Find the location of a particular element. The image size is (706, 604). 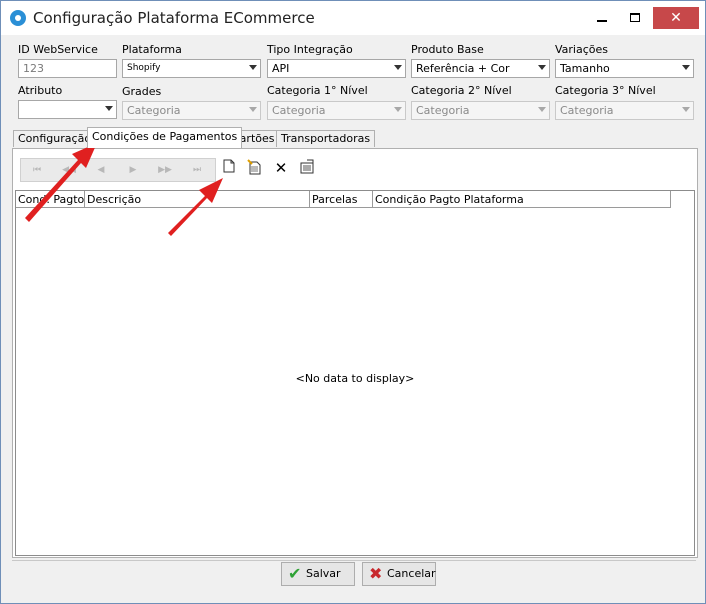

column-header-parcelas: Parcelas is located at coordinates (341, 199).